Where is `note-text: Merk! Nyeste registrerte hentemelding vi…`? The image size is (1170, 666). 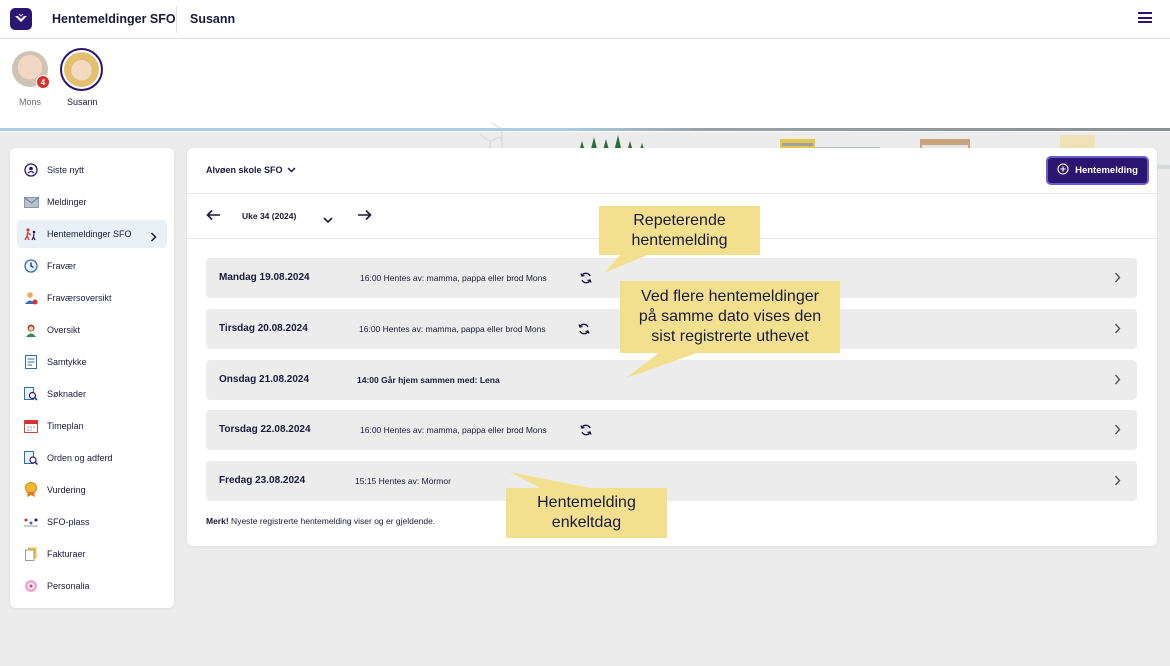
note-text: Merk! Nyeste registrerte hentemelding vi… is located at coordinates (320, 521).